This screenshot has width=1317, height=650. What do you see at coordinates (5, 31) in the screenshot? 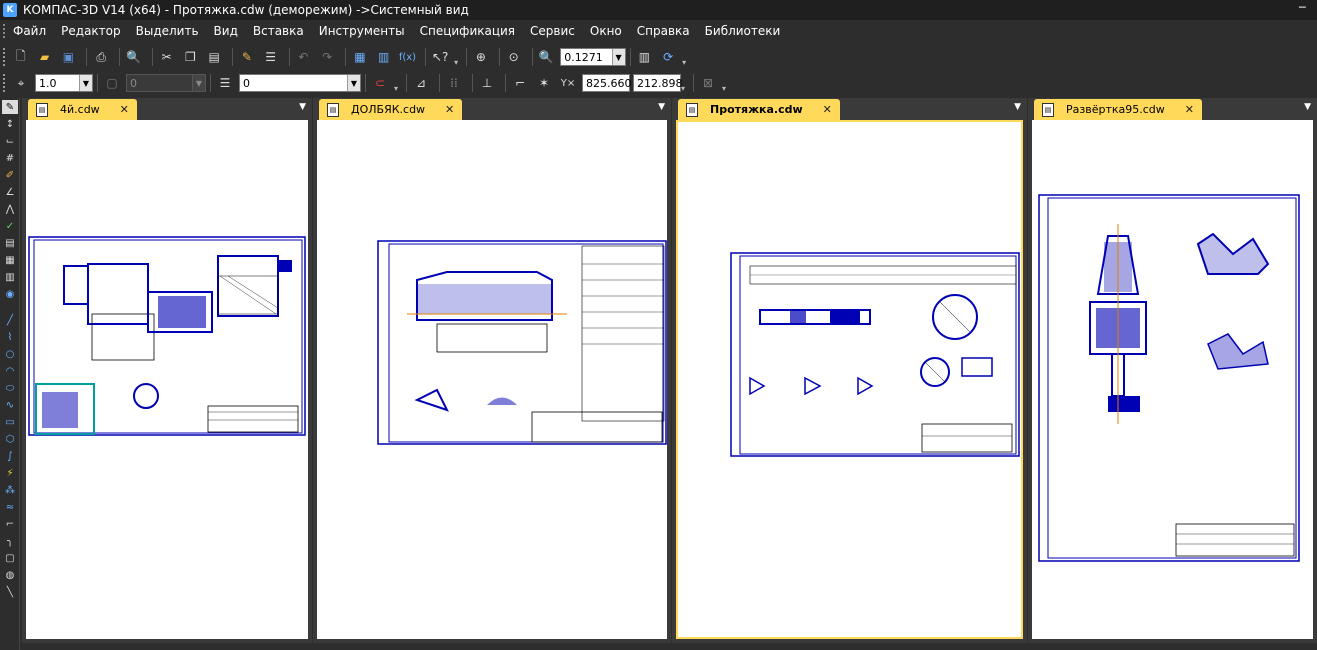
I see `menu-grip` at bounding box center [5, 31].